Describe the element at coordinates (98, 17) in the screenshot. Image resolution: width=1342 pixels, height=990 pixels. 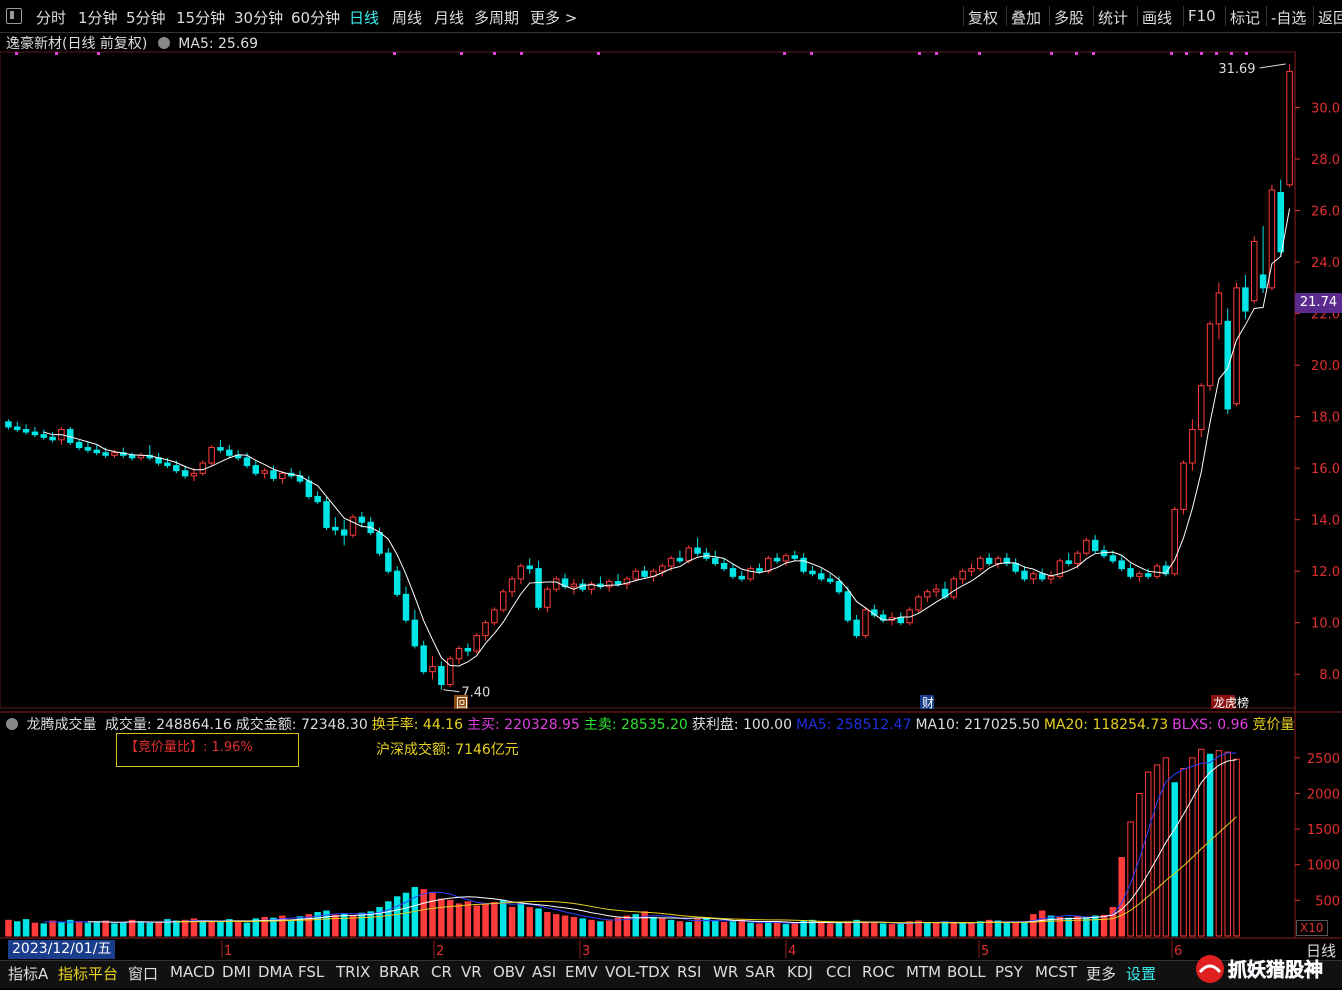
I see `period-1: 1分钟` at that location.